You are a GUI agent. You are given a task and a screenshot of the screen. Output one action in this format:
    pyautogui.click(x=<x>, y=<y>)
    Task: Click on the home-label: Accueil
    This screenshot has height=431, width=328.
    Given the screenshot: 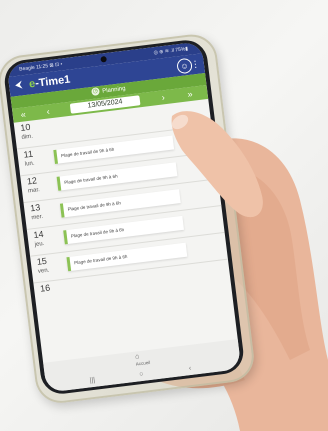 What is the action you would take?
    pyautogui.click(x=143, y=363)
    